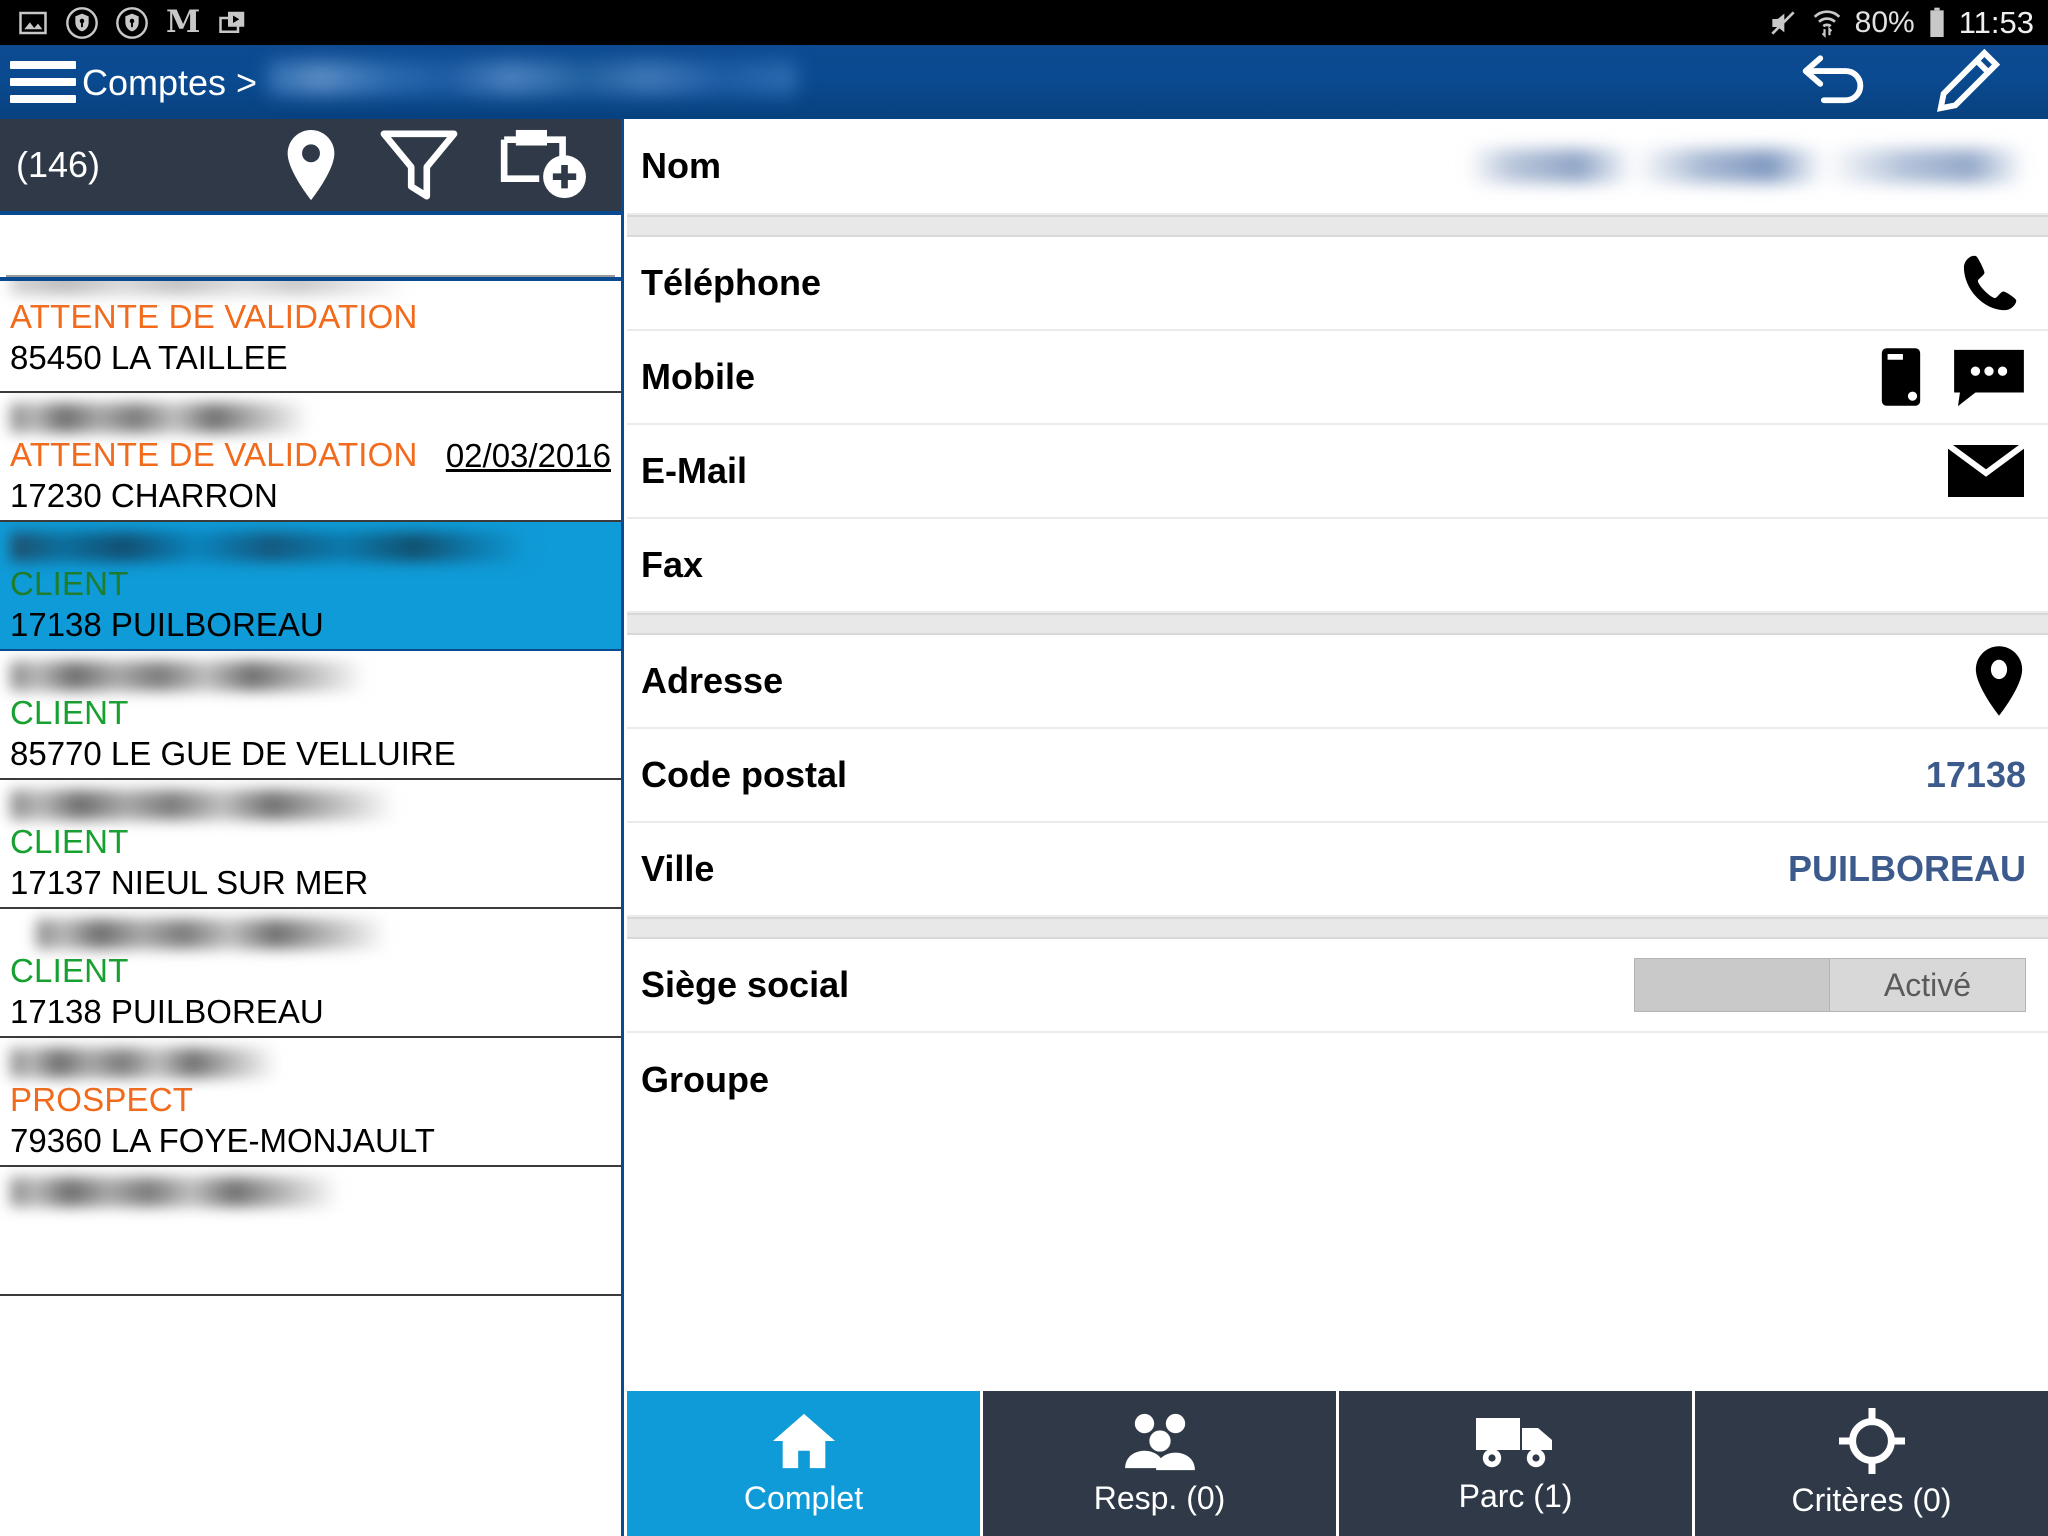 Image resolution: width=2048 pixels, height=1536 pixels. What do you see at coordinates (1337, 472) in the screenshot?
I see `field-email: E-Mail` at bounding box center [1337, 472].